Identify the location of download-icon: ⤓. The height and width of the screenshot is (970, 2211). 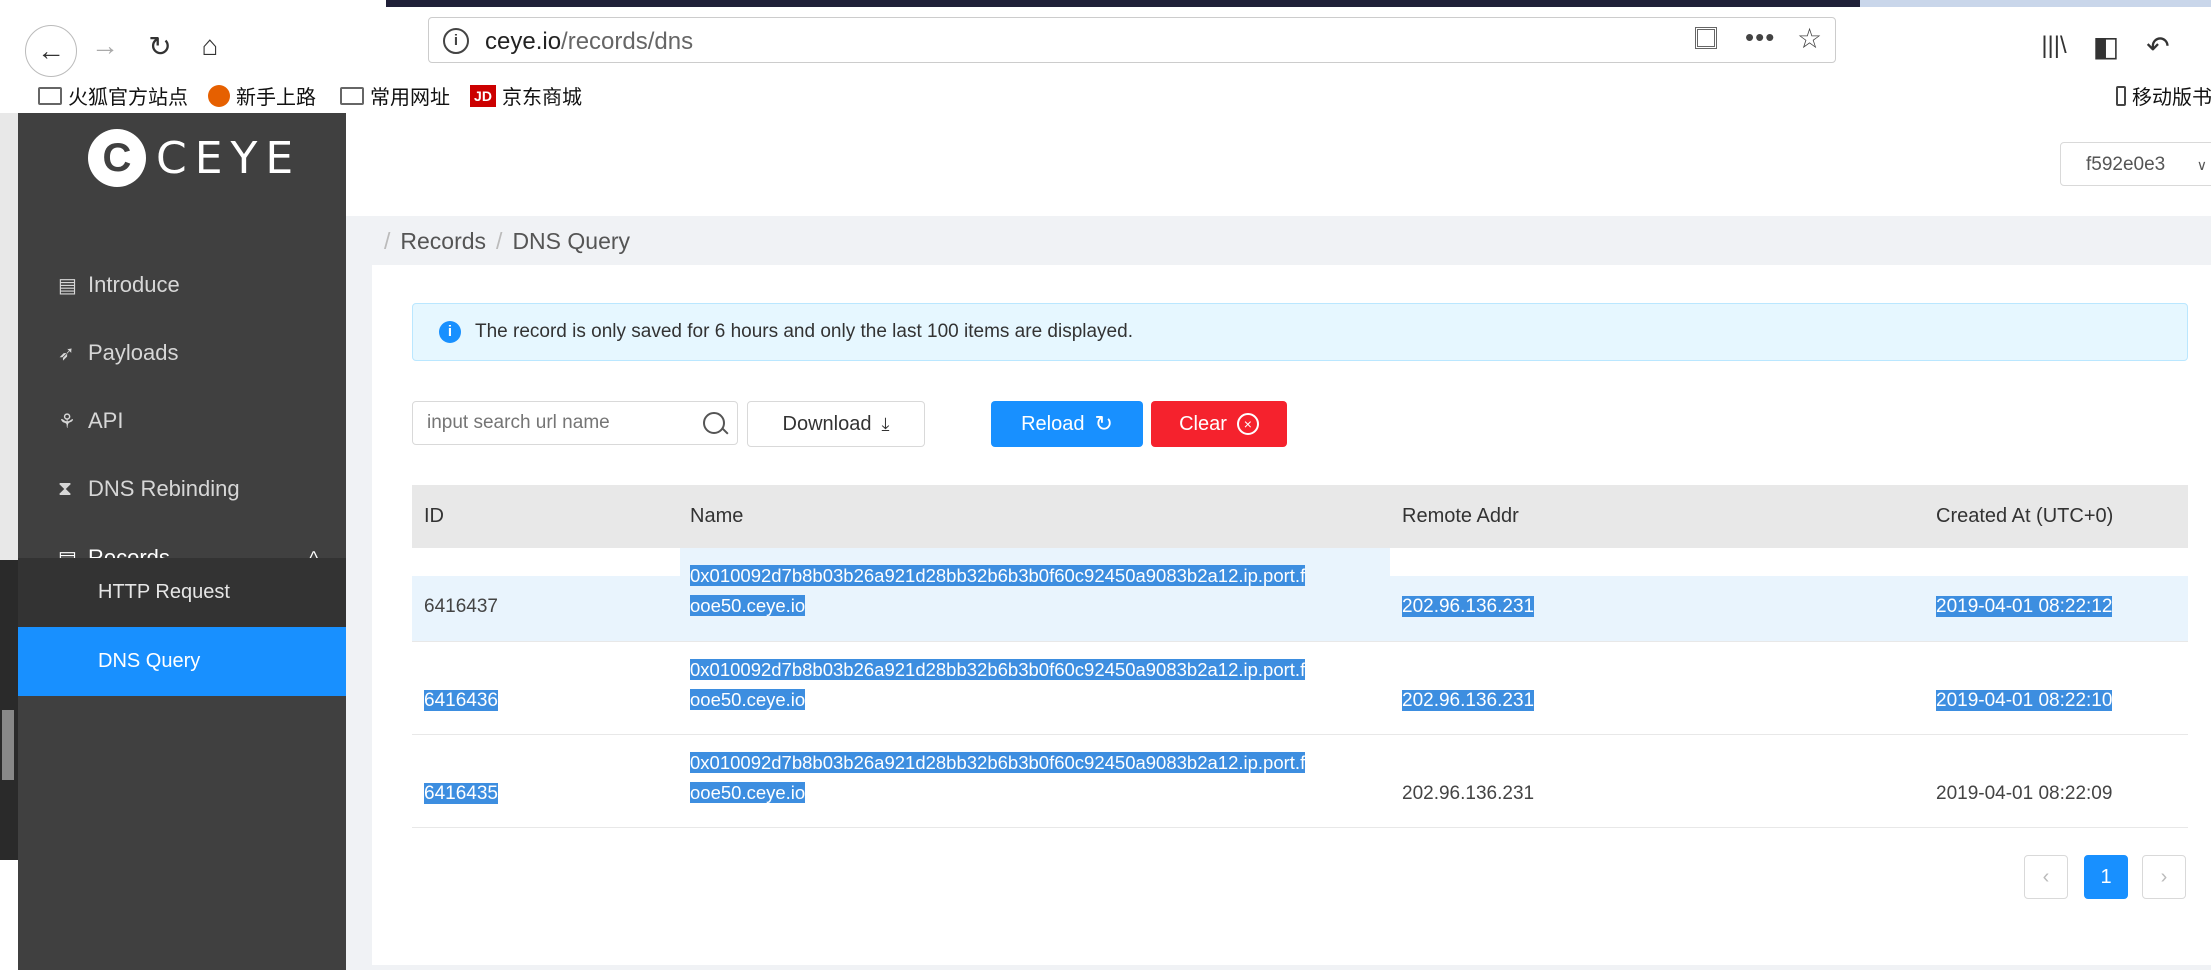
(885, 423).